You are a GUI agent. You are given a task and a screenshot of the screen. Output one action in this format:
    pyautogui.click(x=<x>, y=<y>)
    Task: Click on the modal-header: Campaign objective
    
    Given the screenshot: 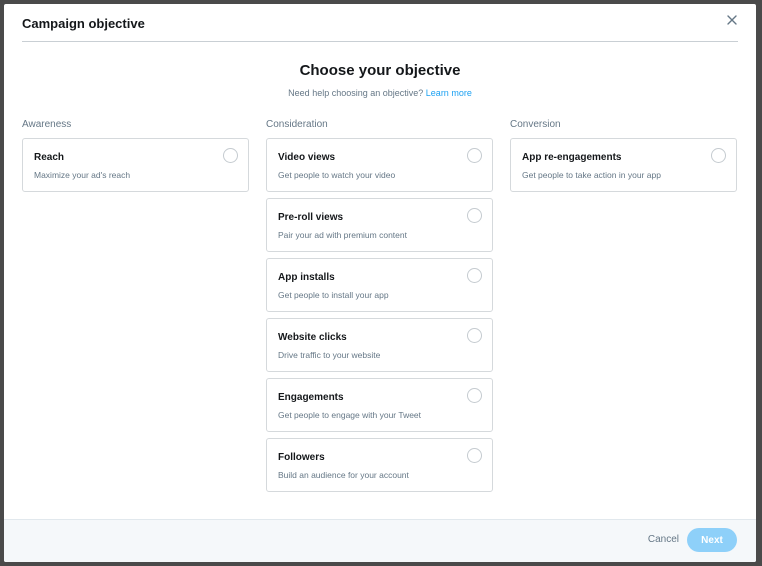 What is the action you would take?
    pyautogui.click(x=380, y=23)
    